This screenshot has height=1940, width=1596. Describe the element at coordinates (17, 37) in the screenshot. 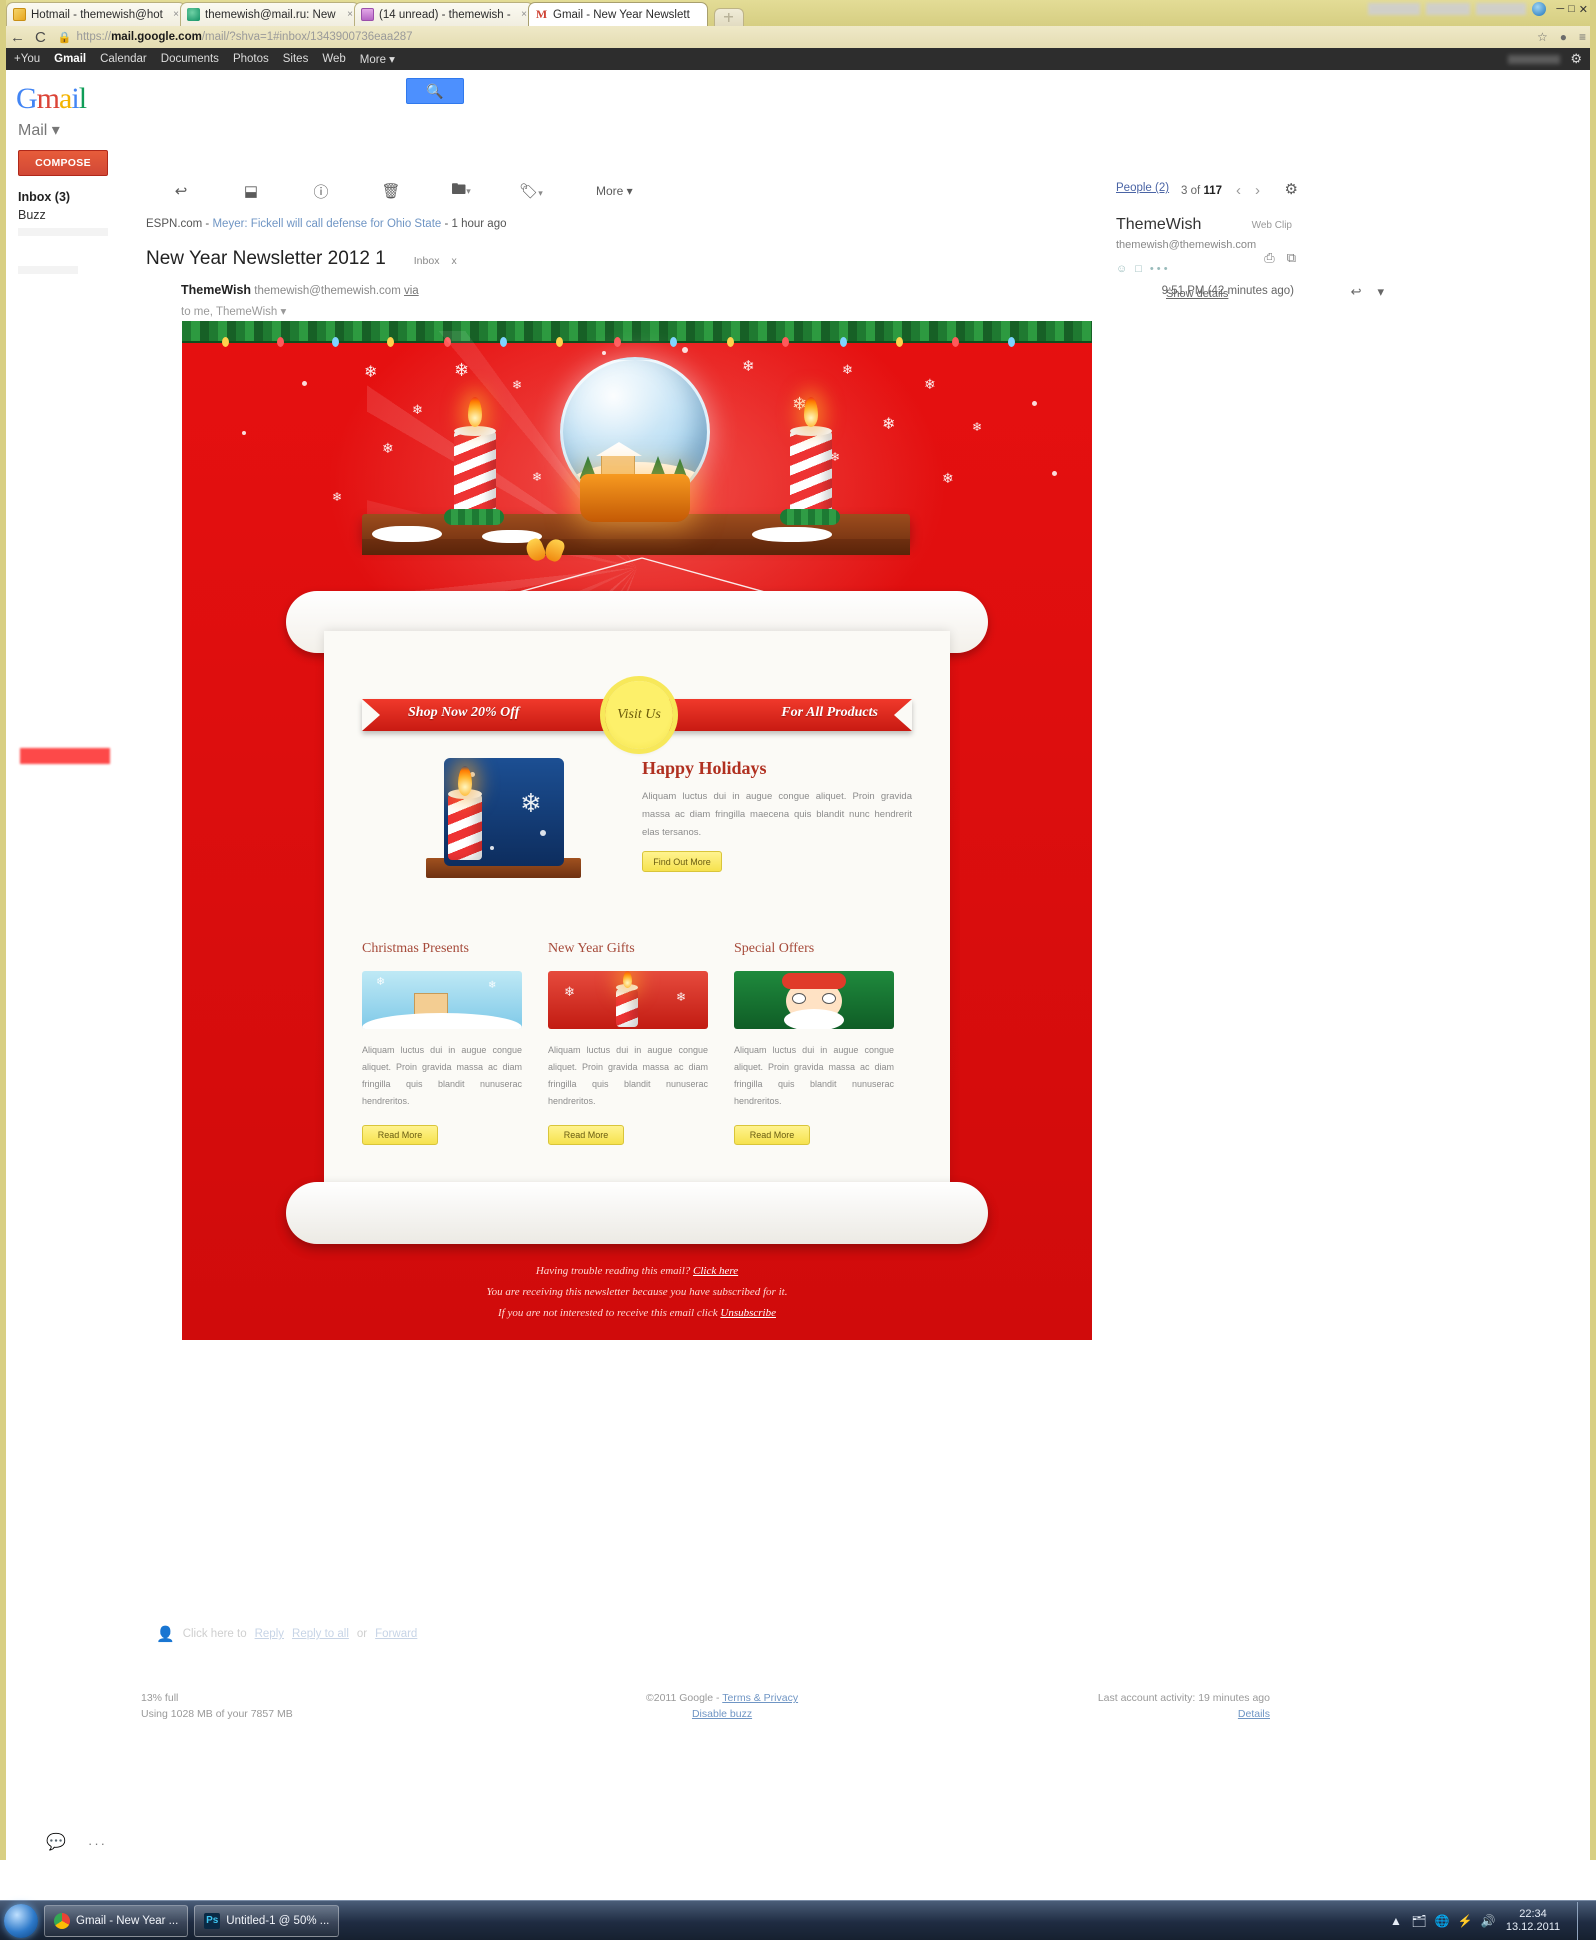

I see `back-icon: ←` at that location.